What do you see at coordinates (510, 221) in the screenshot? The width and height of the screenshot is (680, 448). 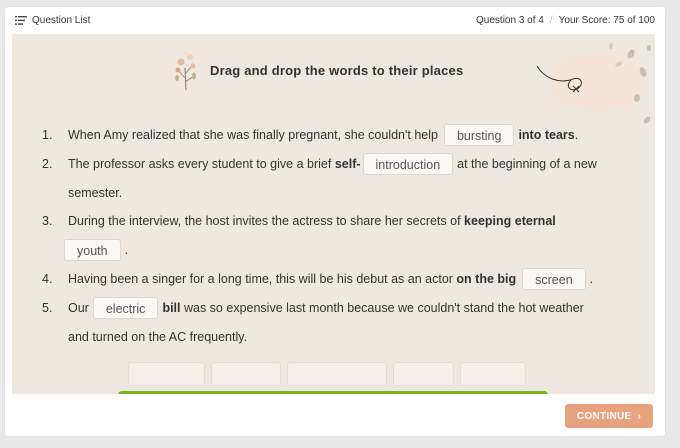 I see `question-bold-text: keeping eternal` at bounding box center [510, 221].